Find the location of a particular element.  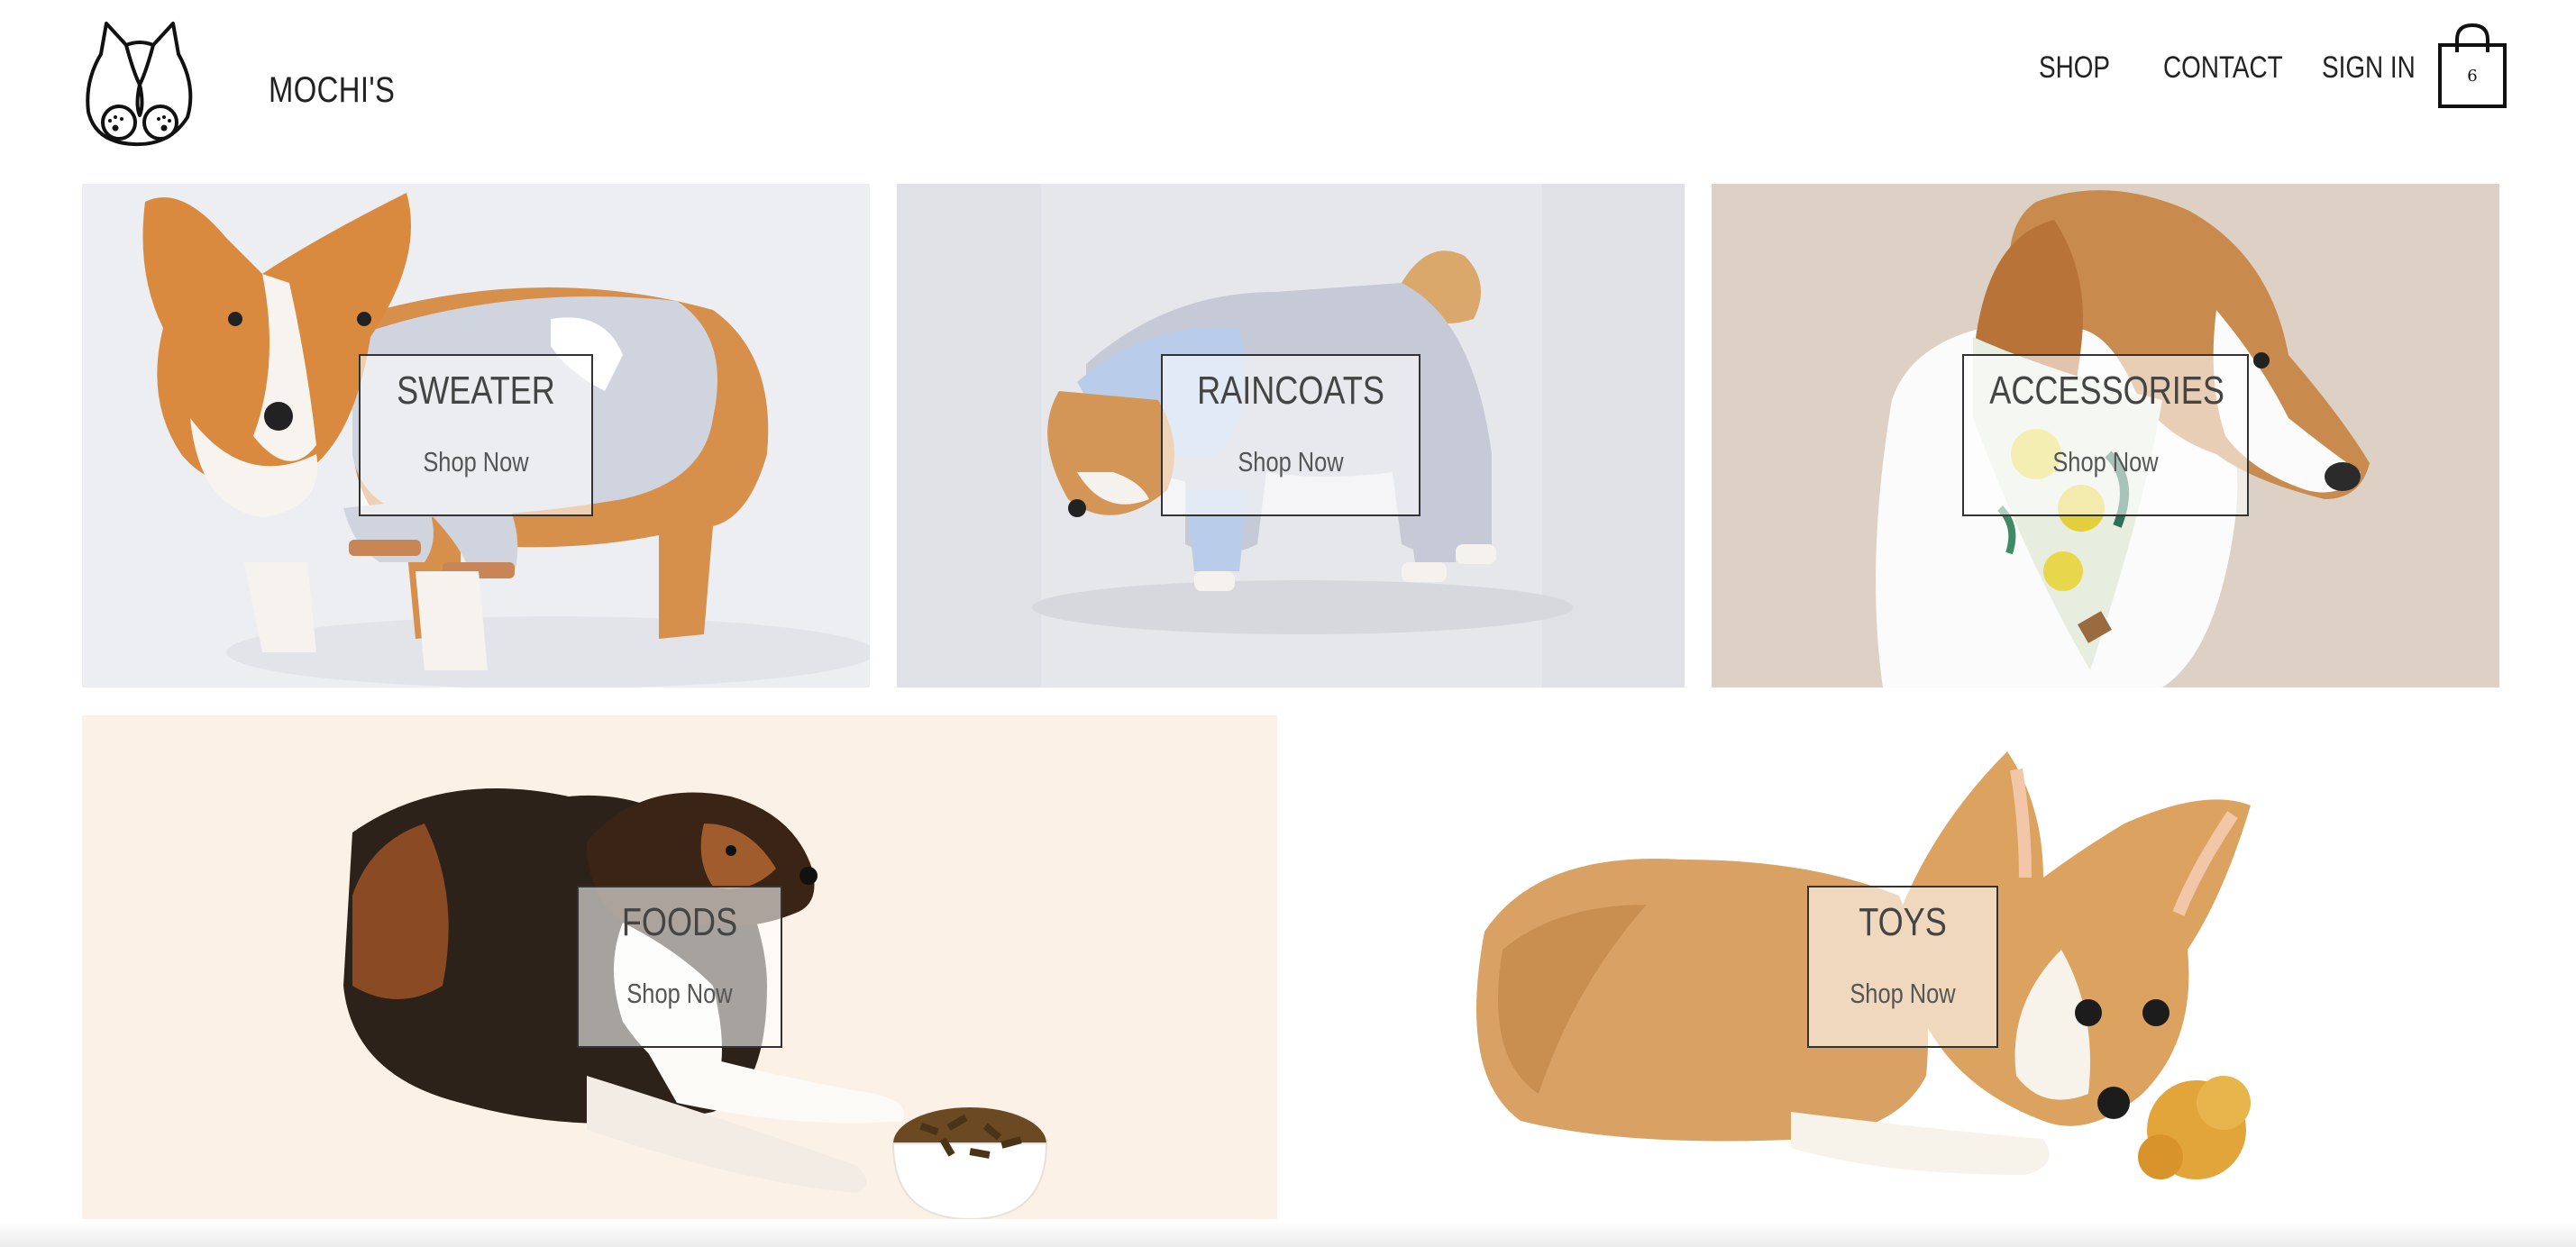

category-label-accessories: ACCESSORIES Shop Now is located at coordinates (2105, 435).